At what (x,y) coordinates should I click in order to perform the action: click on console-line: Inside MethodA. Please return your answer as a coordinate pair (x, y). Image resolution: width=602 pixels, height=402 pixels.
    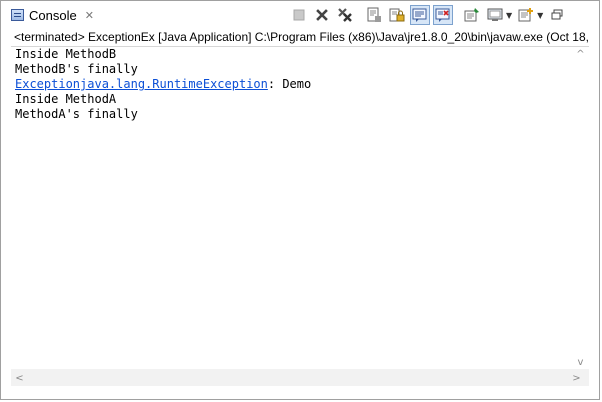
    Looking at the image, I should click on (66, 99).